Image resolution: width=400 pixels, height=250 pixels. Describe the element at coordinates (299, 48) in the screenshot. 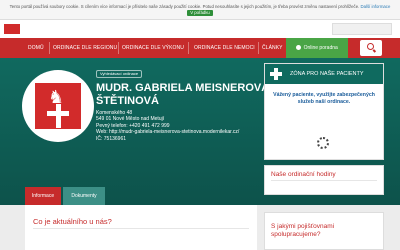

I see `chat-icon` at that location.